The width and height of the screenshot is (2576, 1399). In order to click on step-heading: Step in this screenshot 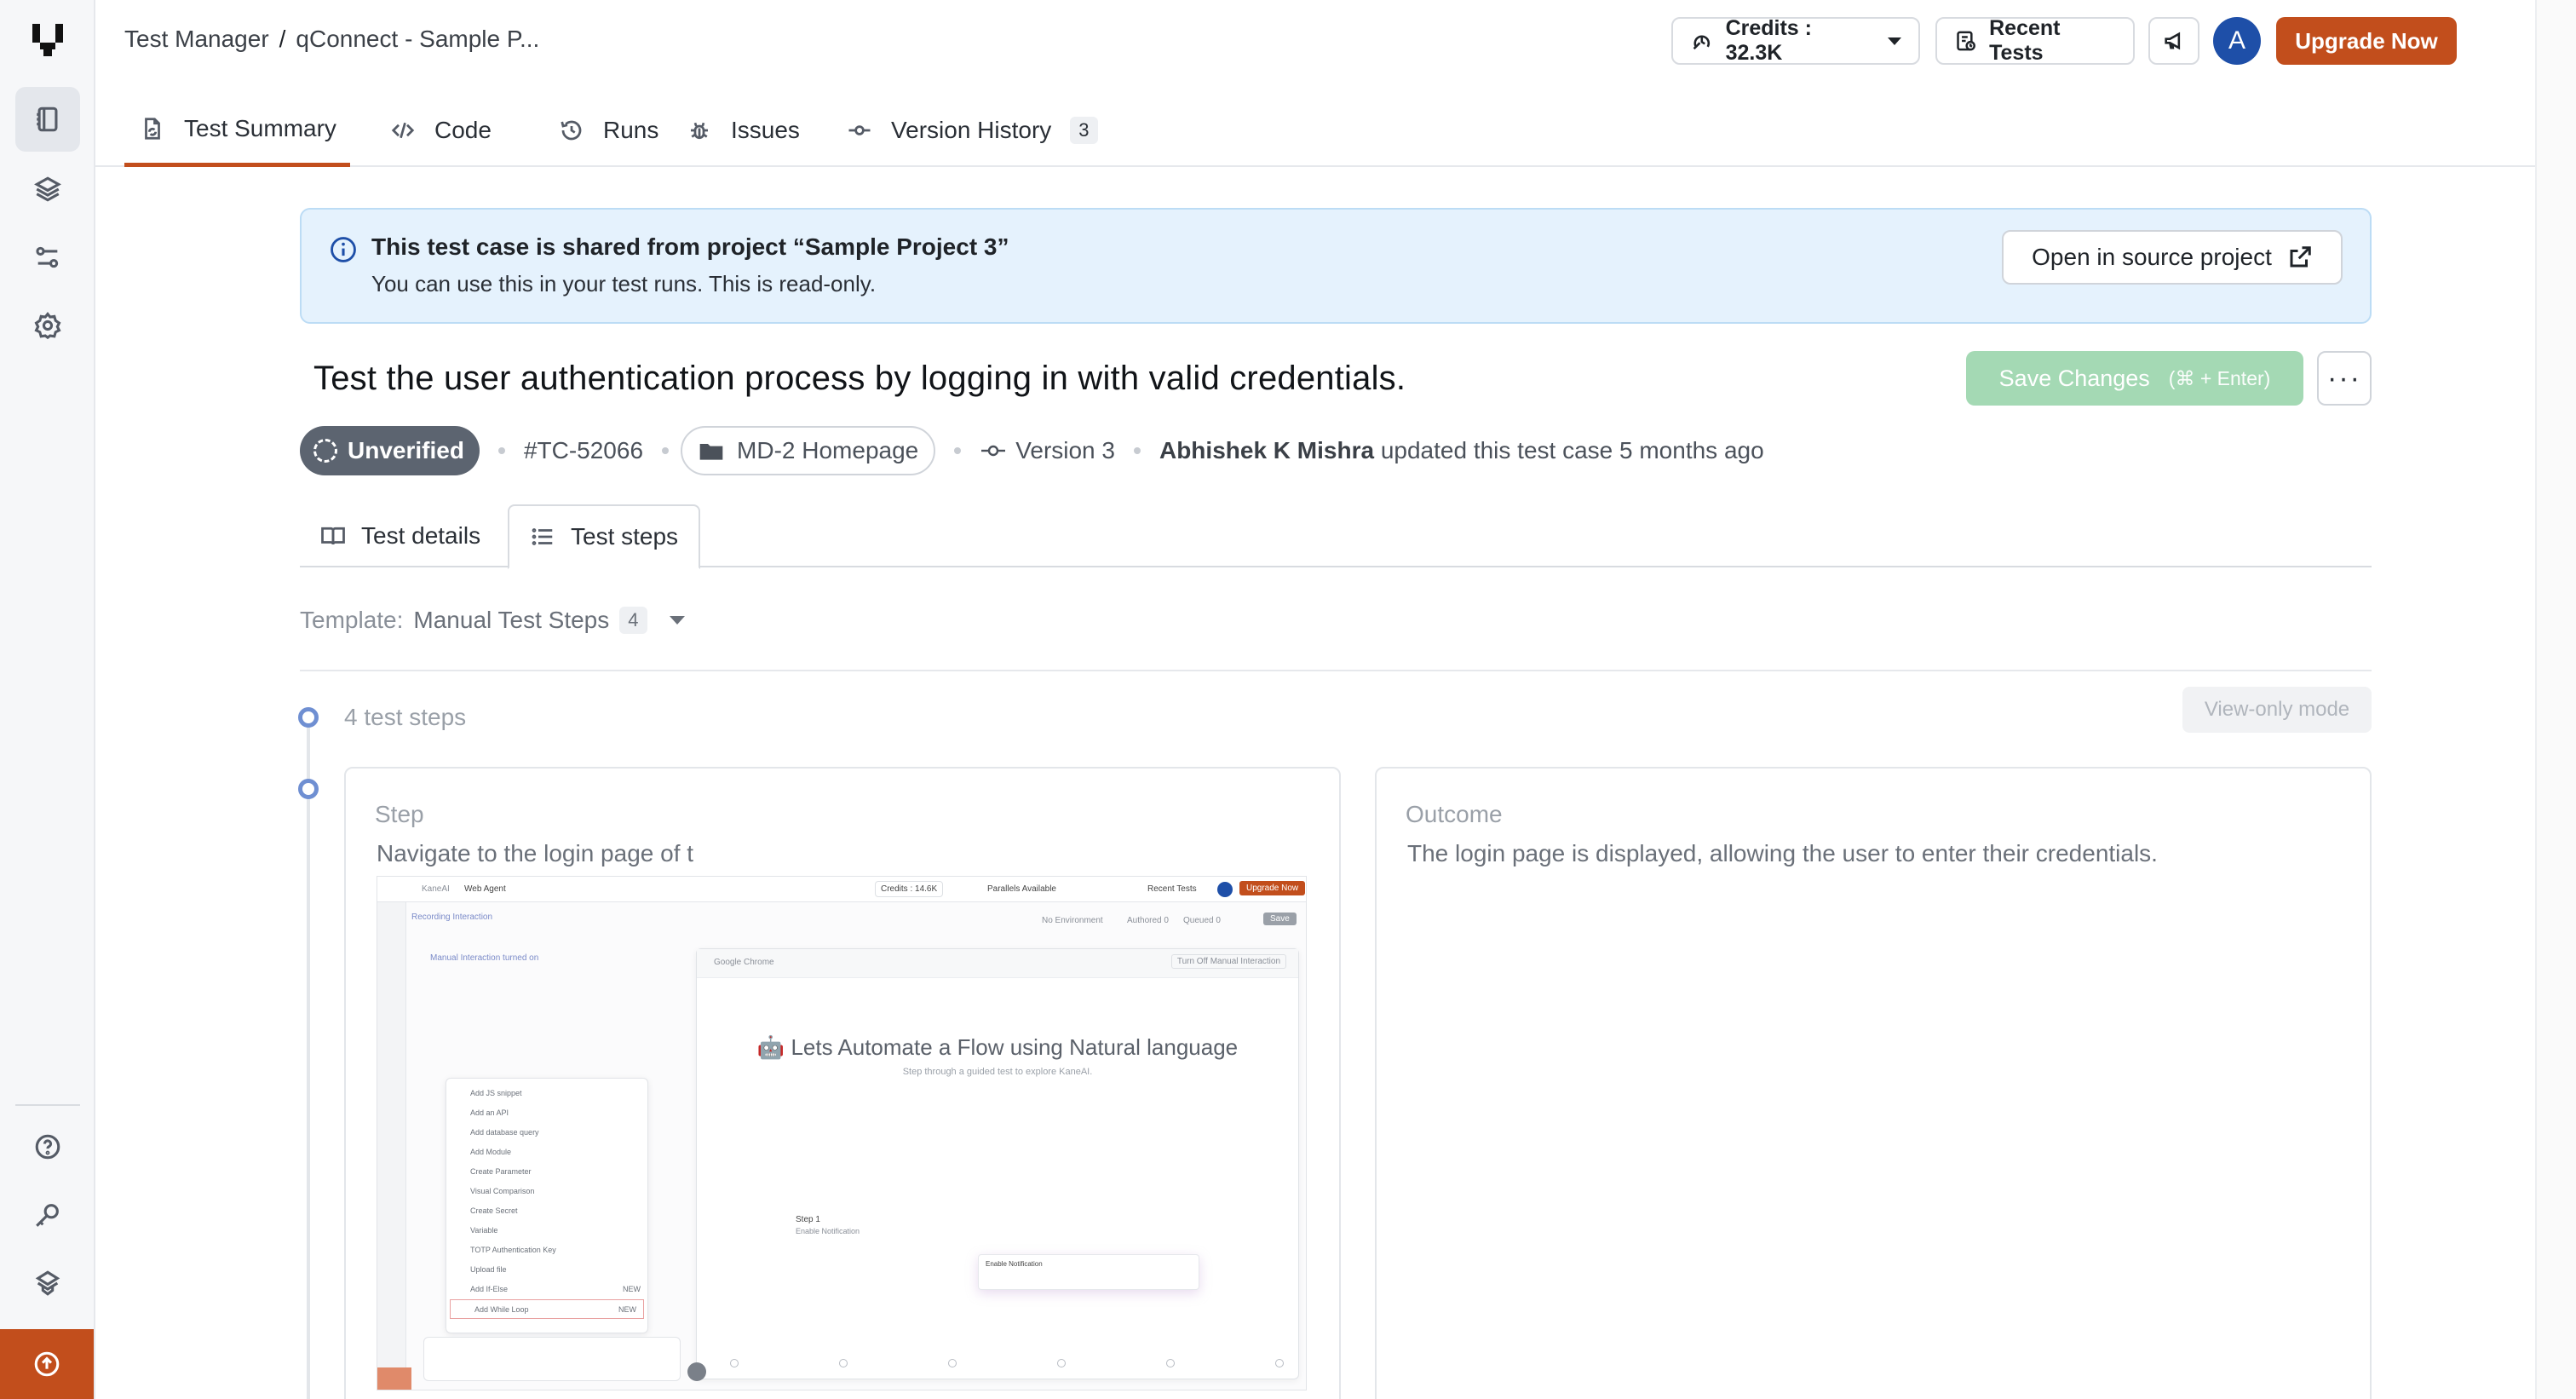, I will do `click(400, 814)`.